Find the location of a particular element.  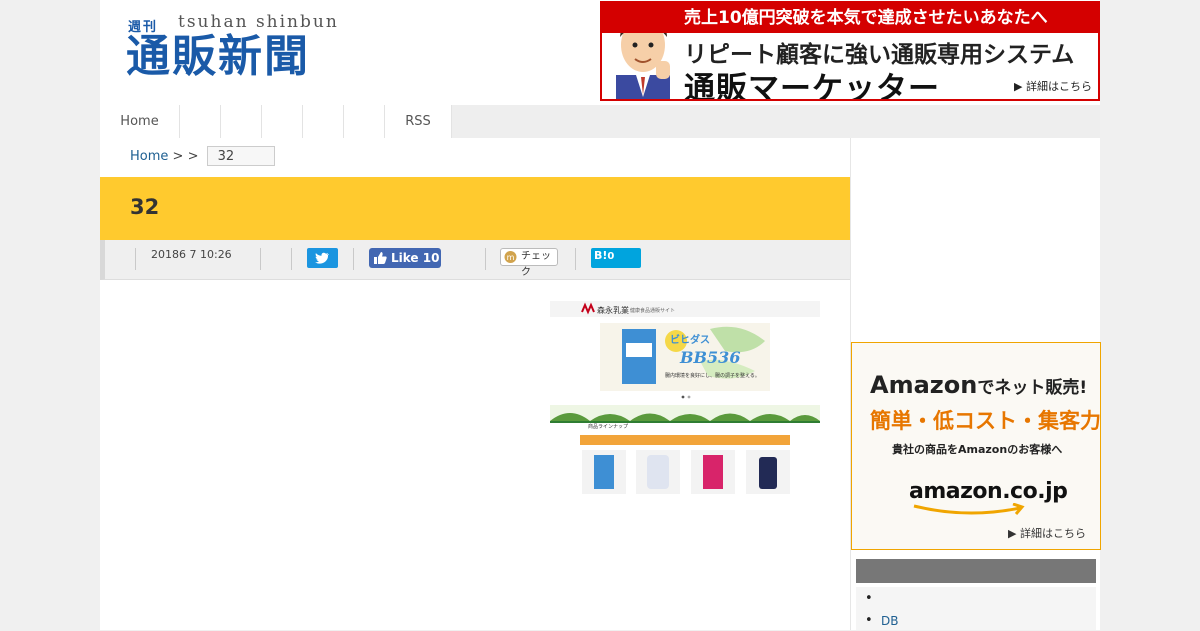

lineup-heading-text: 商品ラインナップ is located at coordinates (608, 426).